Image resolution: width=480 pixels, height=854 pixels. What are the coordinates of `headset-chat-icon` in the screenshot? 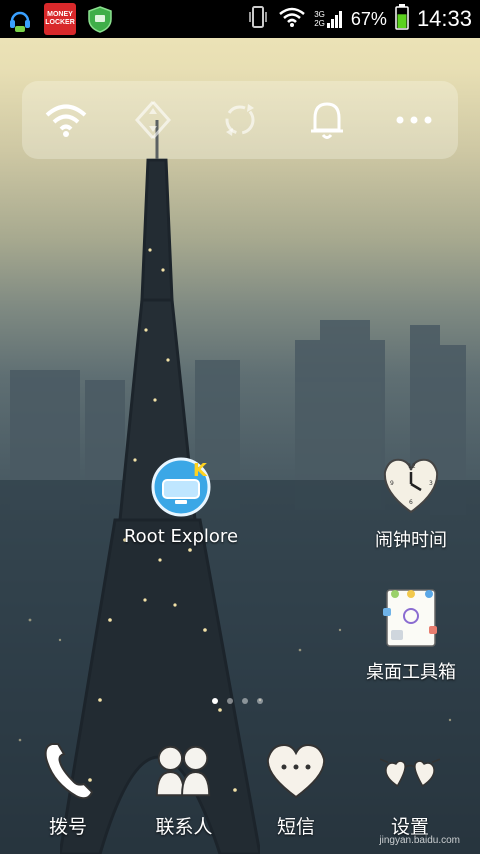 It's located at (20, 19).